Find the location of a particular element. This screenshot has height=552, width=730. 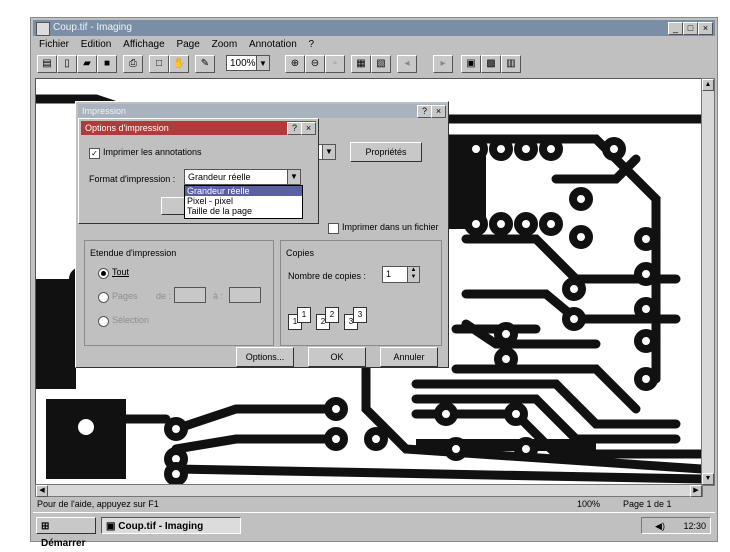

print-format-select: Grandeur réelle ▼ is located at coordinates (242, 177).